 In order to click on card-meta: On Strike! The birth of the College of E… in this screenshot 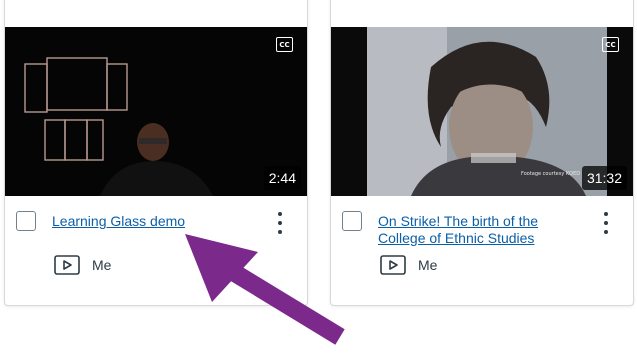, I will do `click(482, 226)`.